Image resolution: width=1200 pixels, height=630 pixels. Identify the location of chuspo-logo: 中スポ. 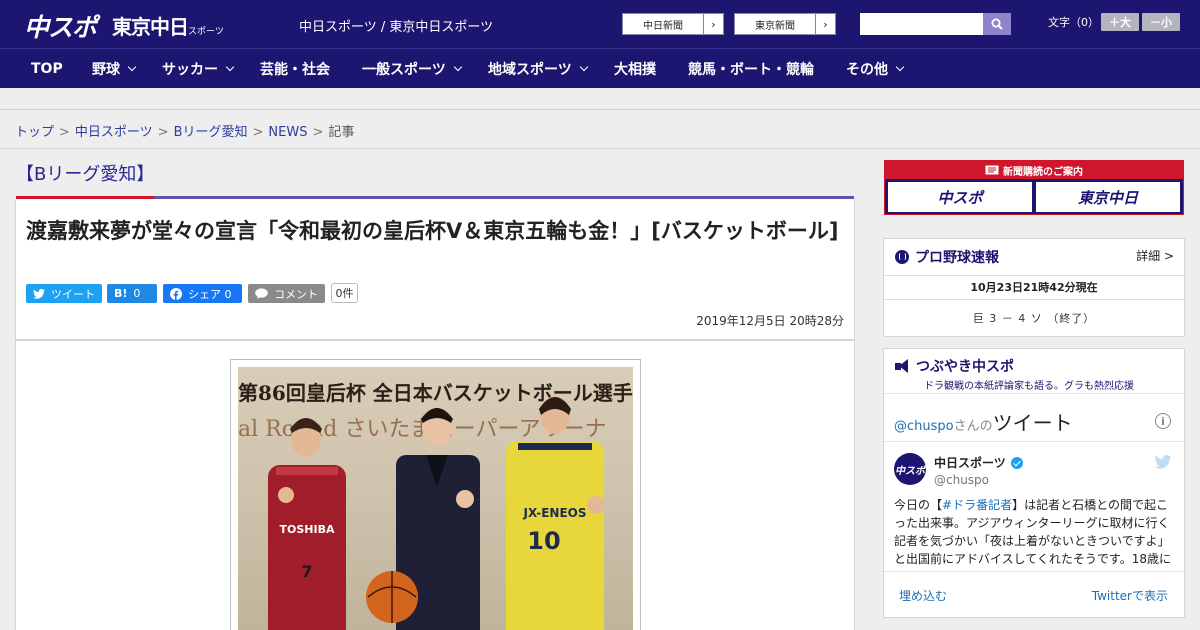
(60, 26).